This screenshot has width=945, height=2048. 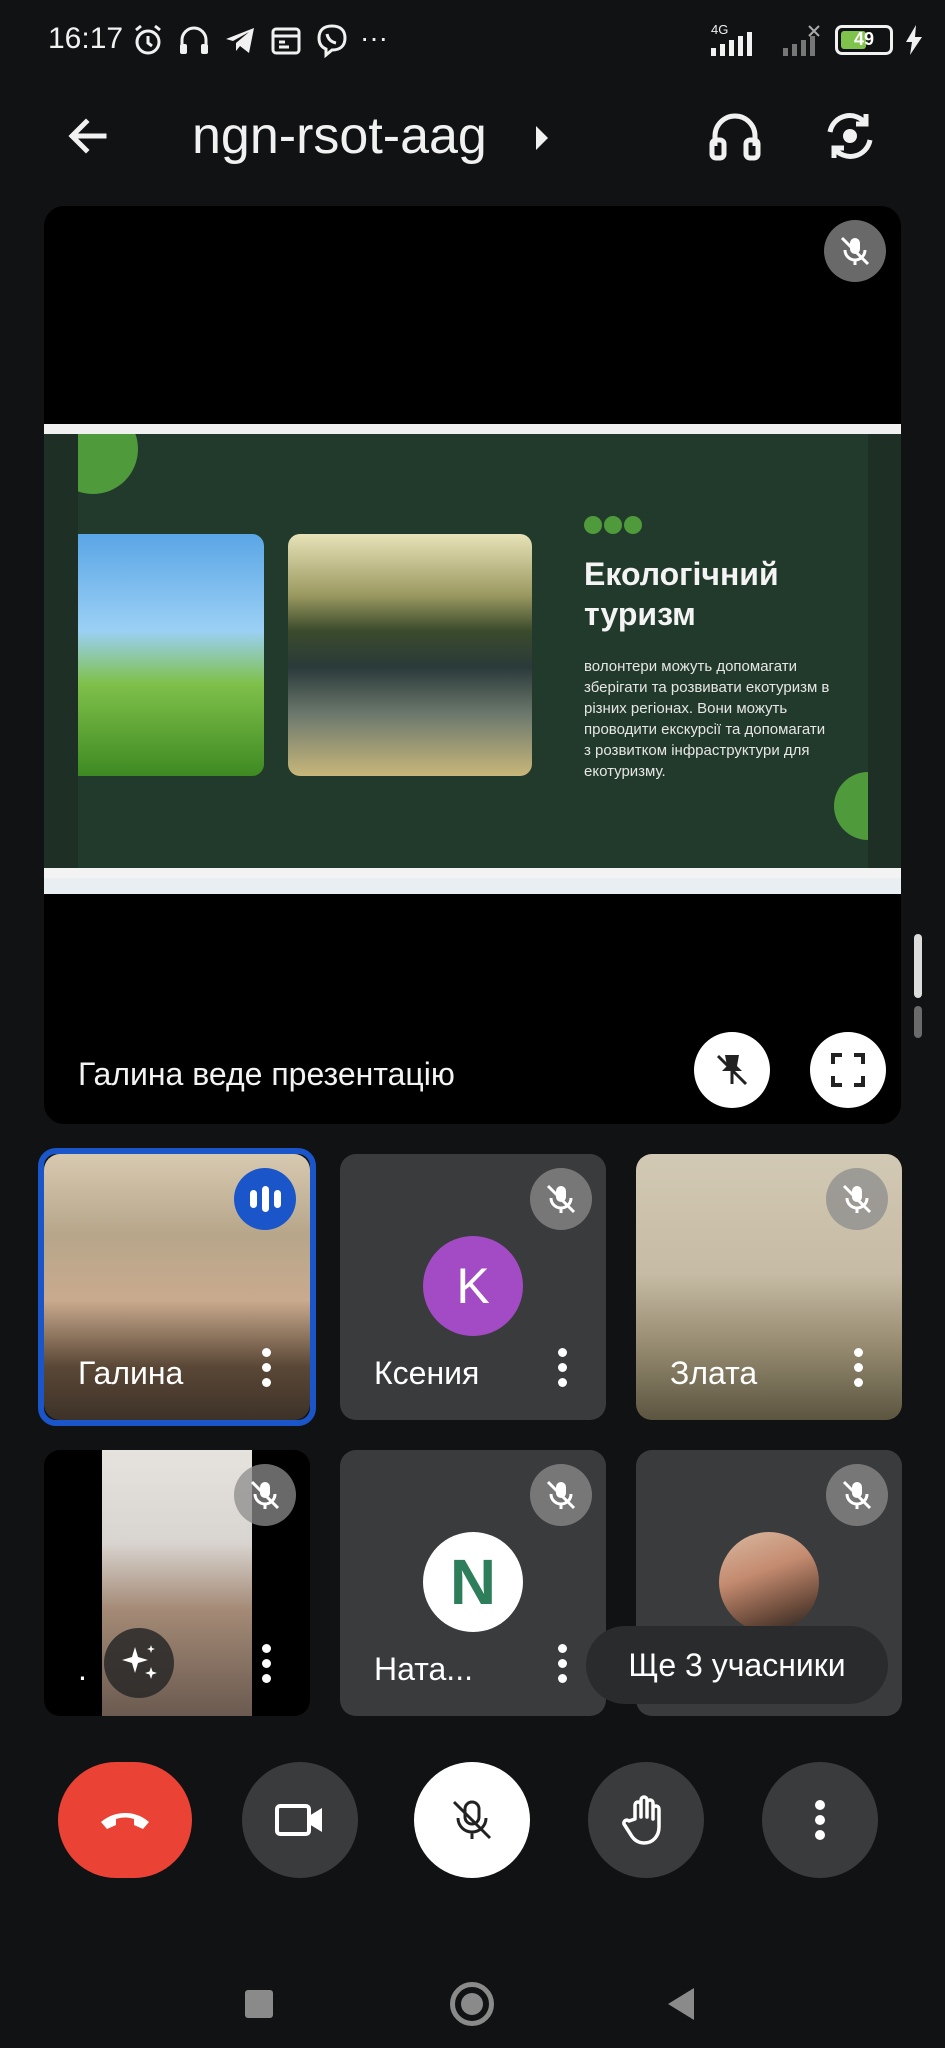 I want to click on system-nav-bar, so click(x=472, y=1994).